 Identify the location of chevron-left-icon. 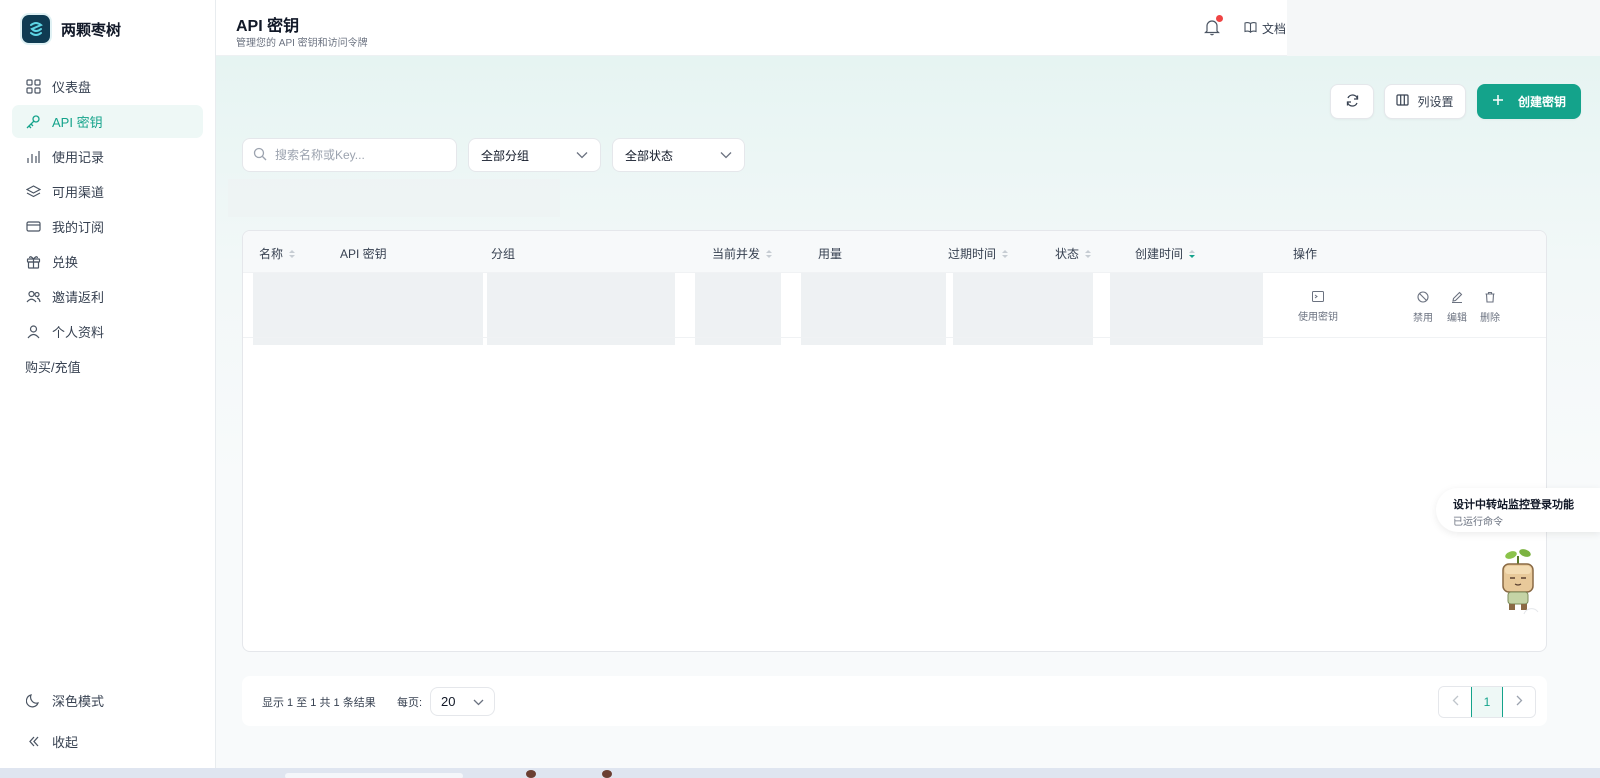
(1455, 702).